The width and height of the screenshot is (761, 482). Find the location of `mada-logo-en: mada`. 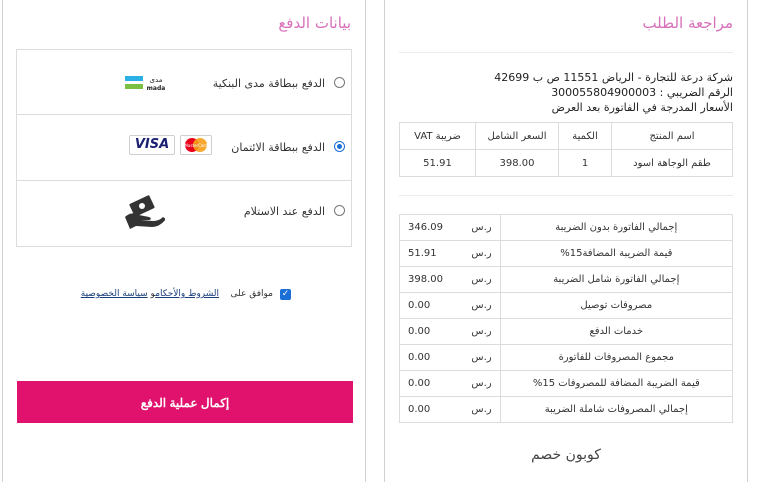

mada-logo-en: mada is located at coordinates (156, 88).